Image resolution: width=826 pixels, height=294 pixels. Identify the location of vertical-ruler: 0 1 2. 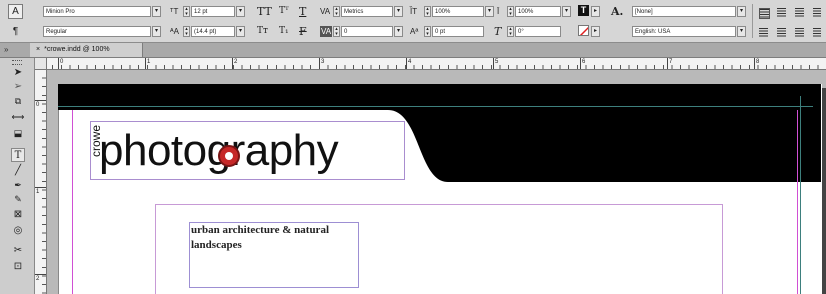
(41, 181).